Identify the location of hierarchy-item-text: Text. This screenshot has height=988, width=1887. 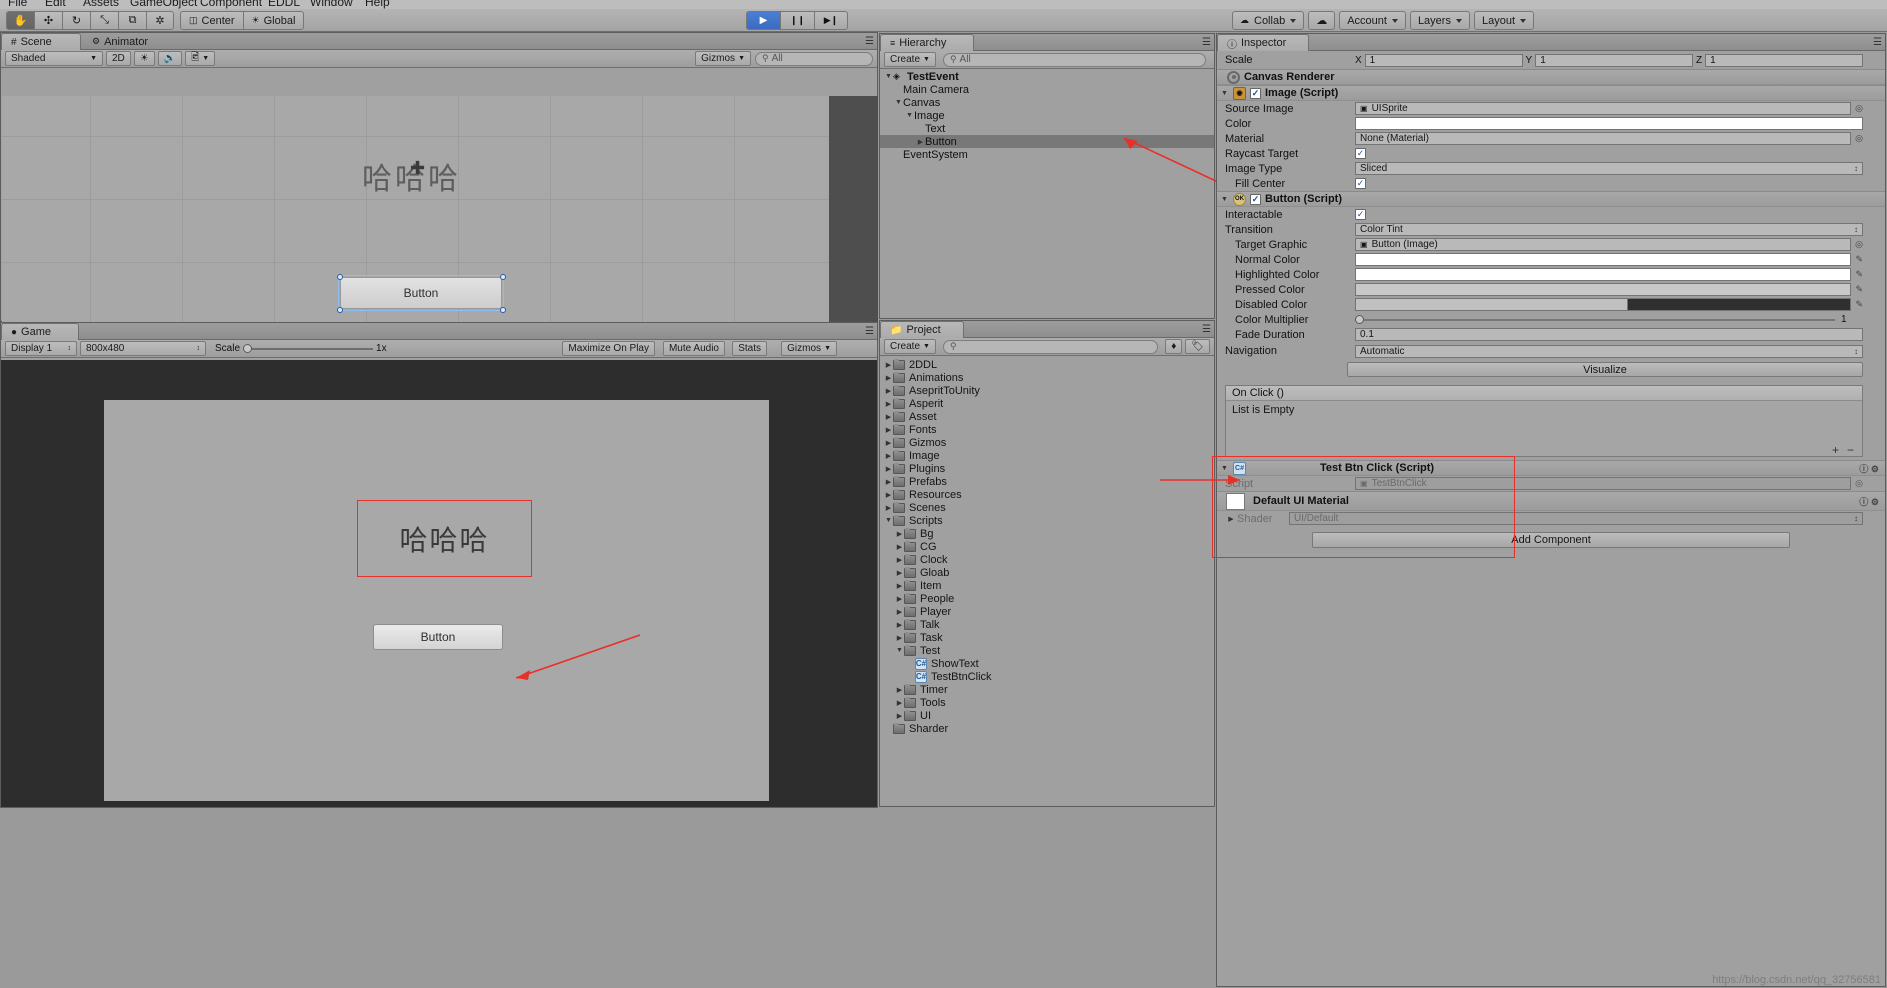
(1047, 128).